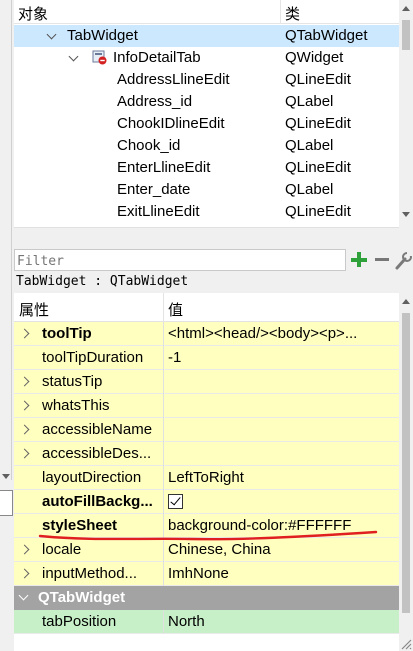 The image size is (413, 651). I want to click on left-panel-edge, so click(7, 325).